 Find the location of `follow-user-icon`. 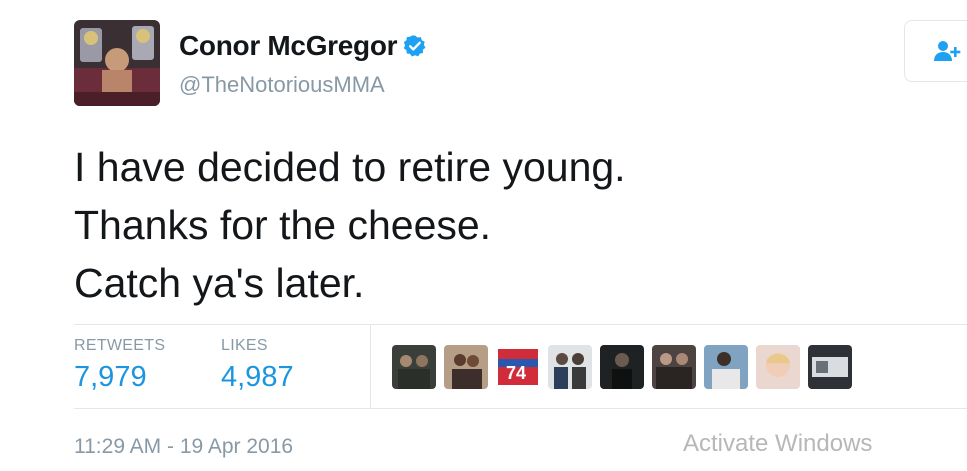

follow-user-icon is located at coordinates (947, 51).